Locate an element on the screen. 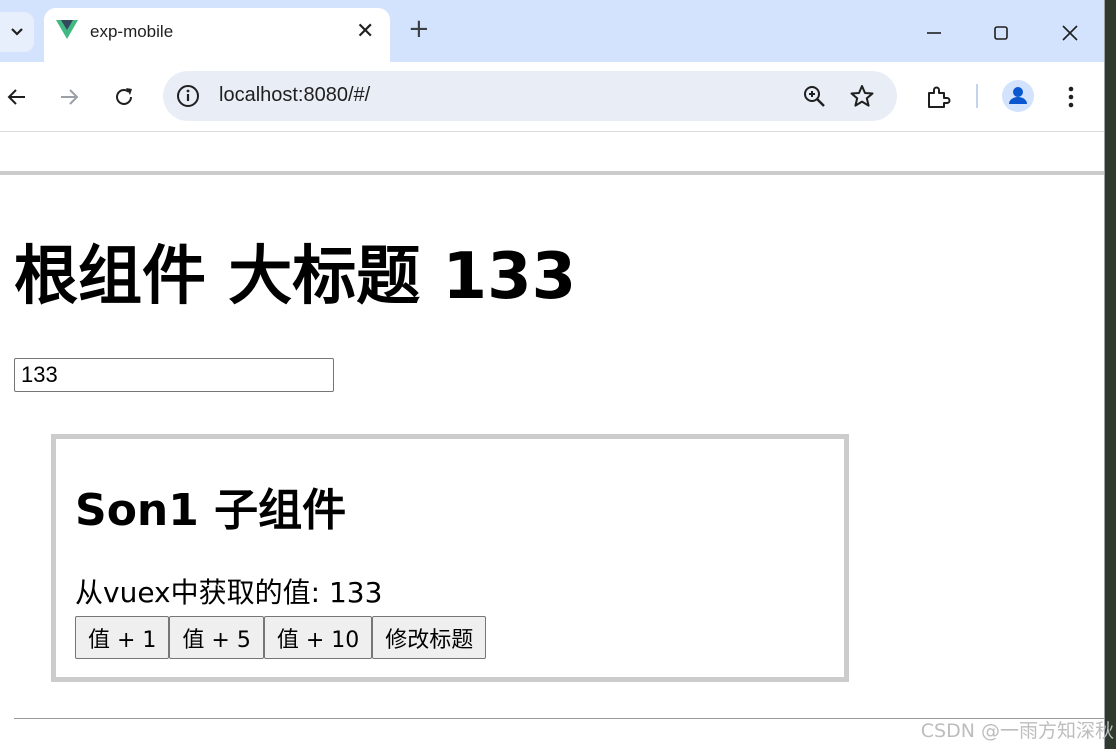 Image resolution: width=1116 pixels, height=749 pixels. forward-button is located at coordinates (69, 97).